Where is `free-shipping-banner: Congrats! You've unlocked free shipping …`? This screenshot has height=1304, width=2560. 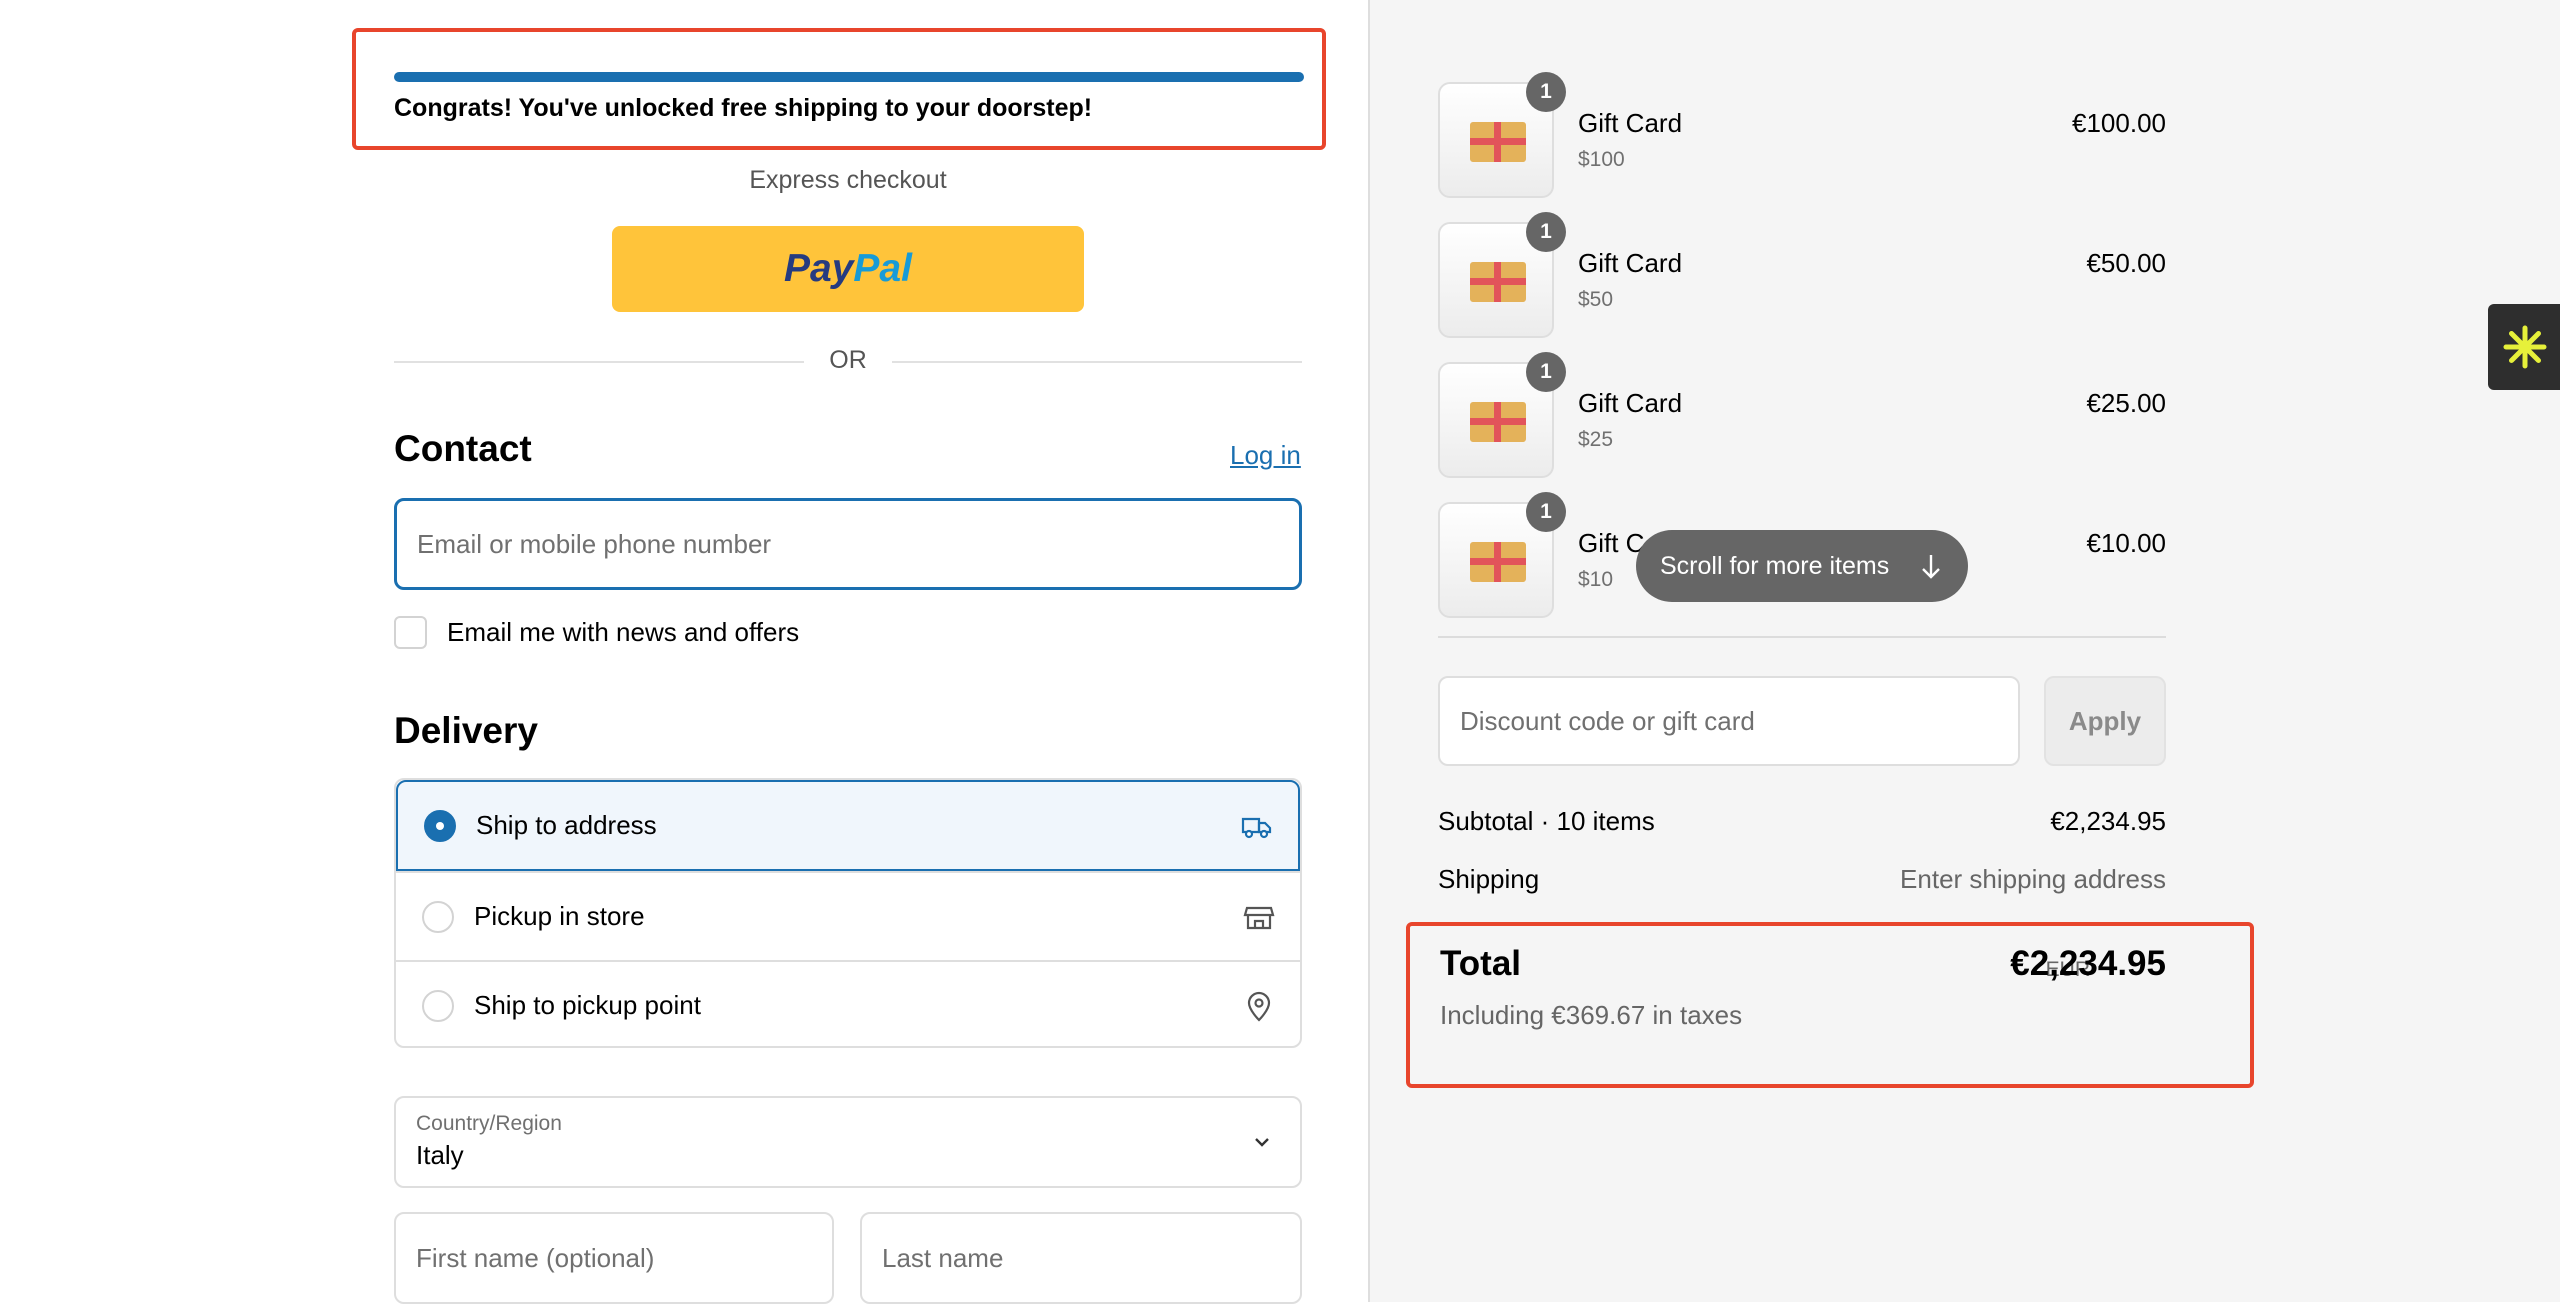
free-shipping-banner: Congrats! You've unlocked free shipping … is located at coordinates (839, 89).